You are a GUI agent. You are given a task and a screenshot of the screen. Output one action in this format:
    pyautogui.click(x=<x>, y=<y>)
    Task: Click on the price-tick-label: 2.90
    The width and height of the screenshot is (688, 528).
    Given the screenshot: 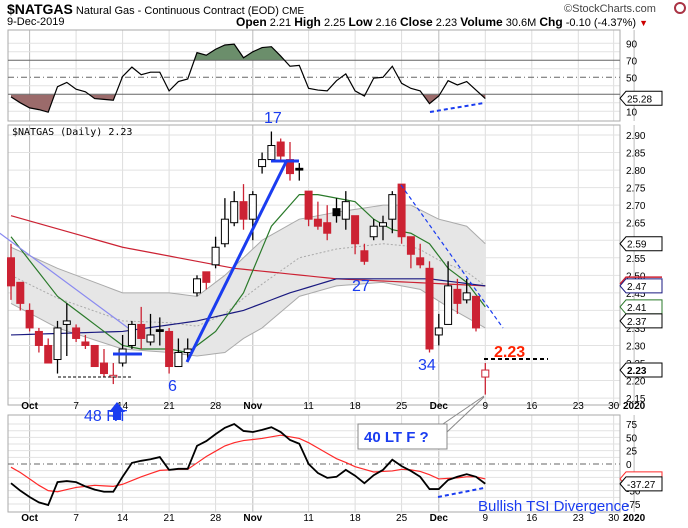 What is the action you would take?
    pyautogui.click(x=636, y=136)
    